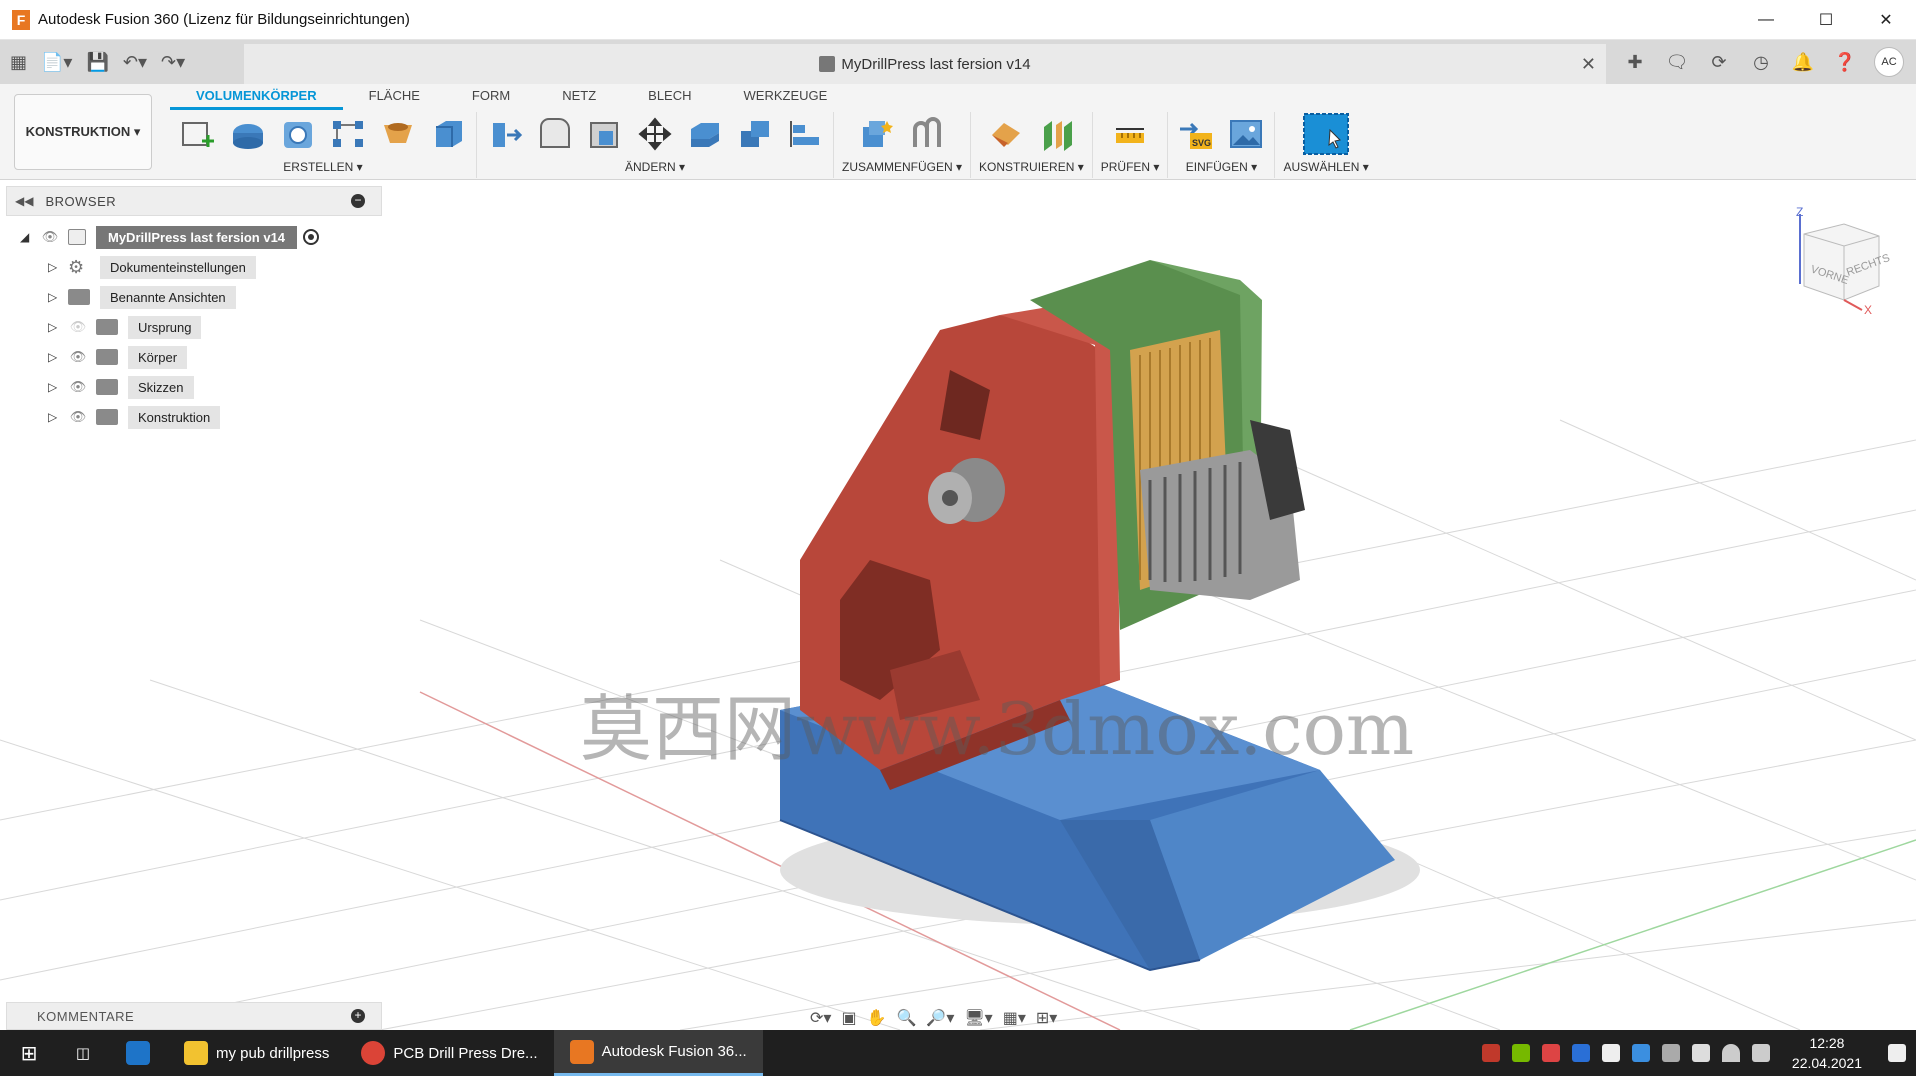  Describe the element at coordinates (1760, 1053) in the screenshot. I see `volume-tray-icon` at that location.